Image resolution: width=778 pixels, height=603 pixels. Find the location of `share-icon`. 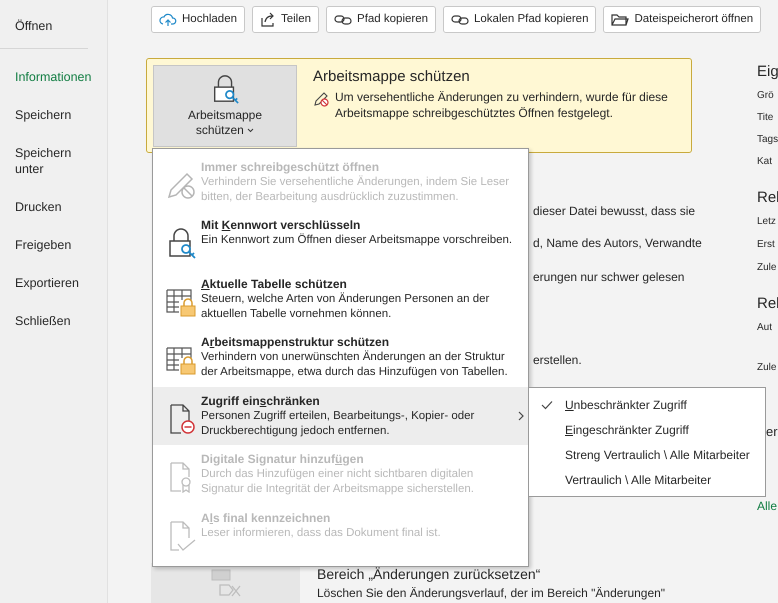

share-icon is located at coordinates (268, 20).